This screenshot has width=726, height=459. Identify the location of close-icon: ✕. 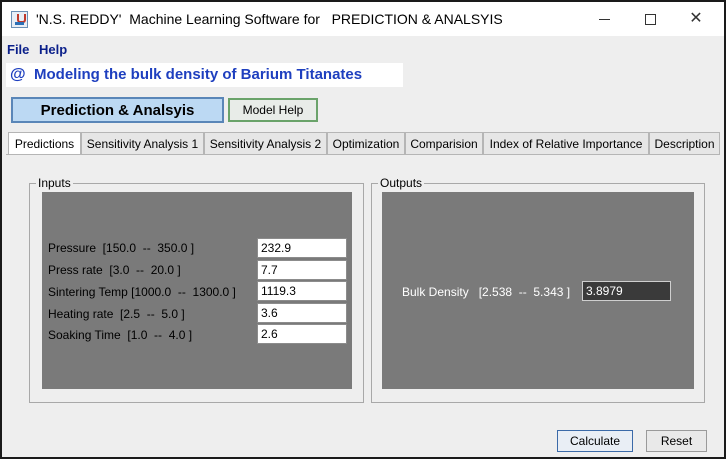
(696, 18).